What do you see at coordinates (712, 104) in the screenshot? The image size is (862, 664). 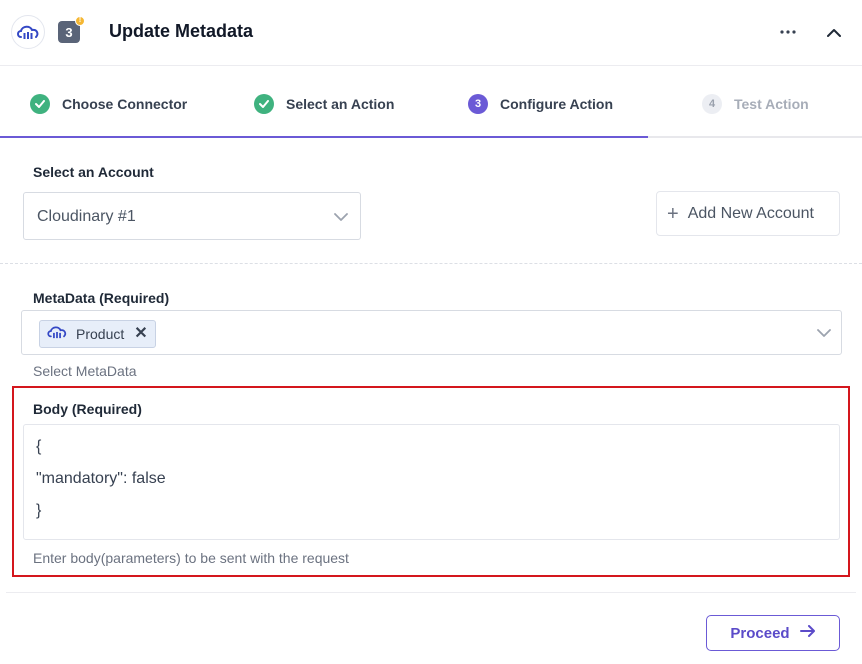 I see `step-number-marker: 4` at bounding box center [712, 104].